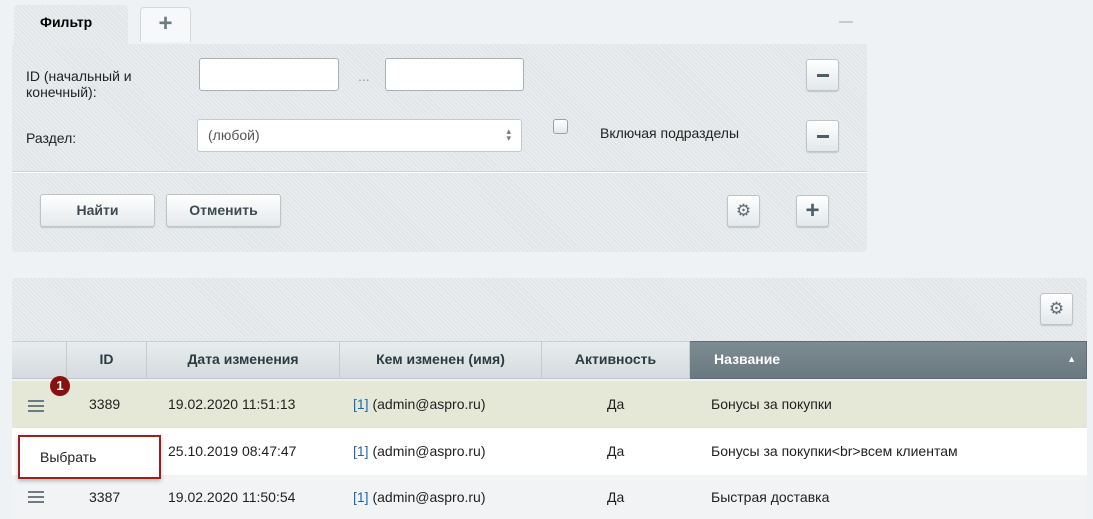 The height and width of the screenshot is (519, 1093). I want to click on row-context-menu: Выбрать, so click(89, 457).